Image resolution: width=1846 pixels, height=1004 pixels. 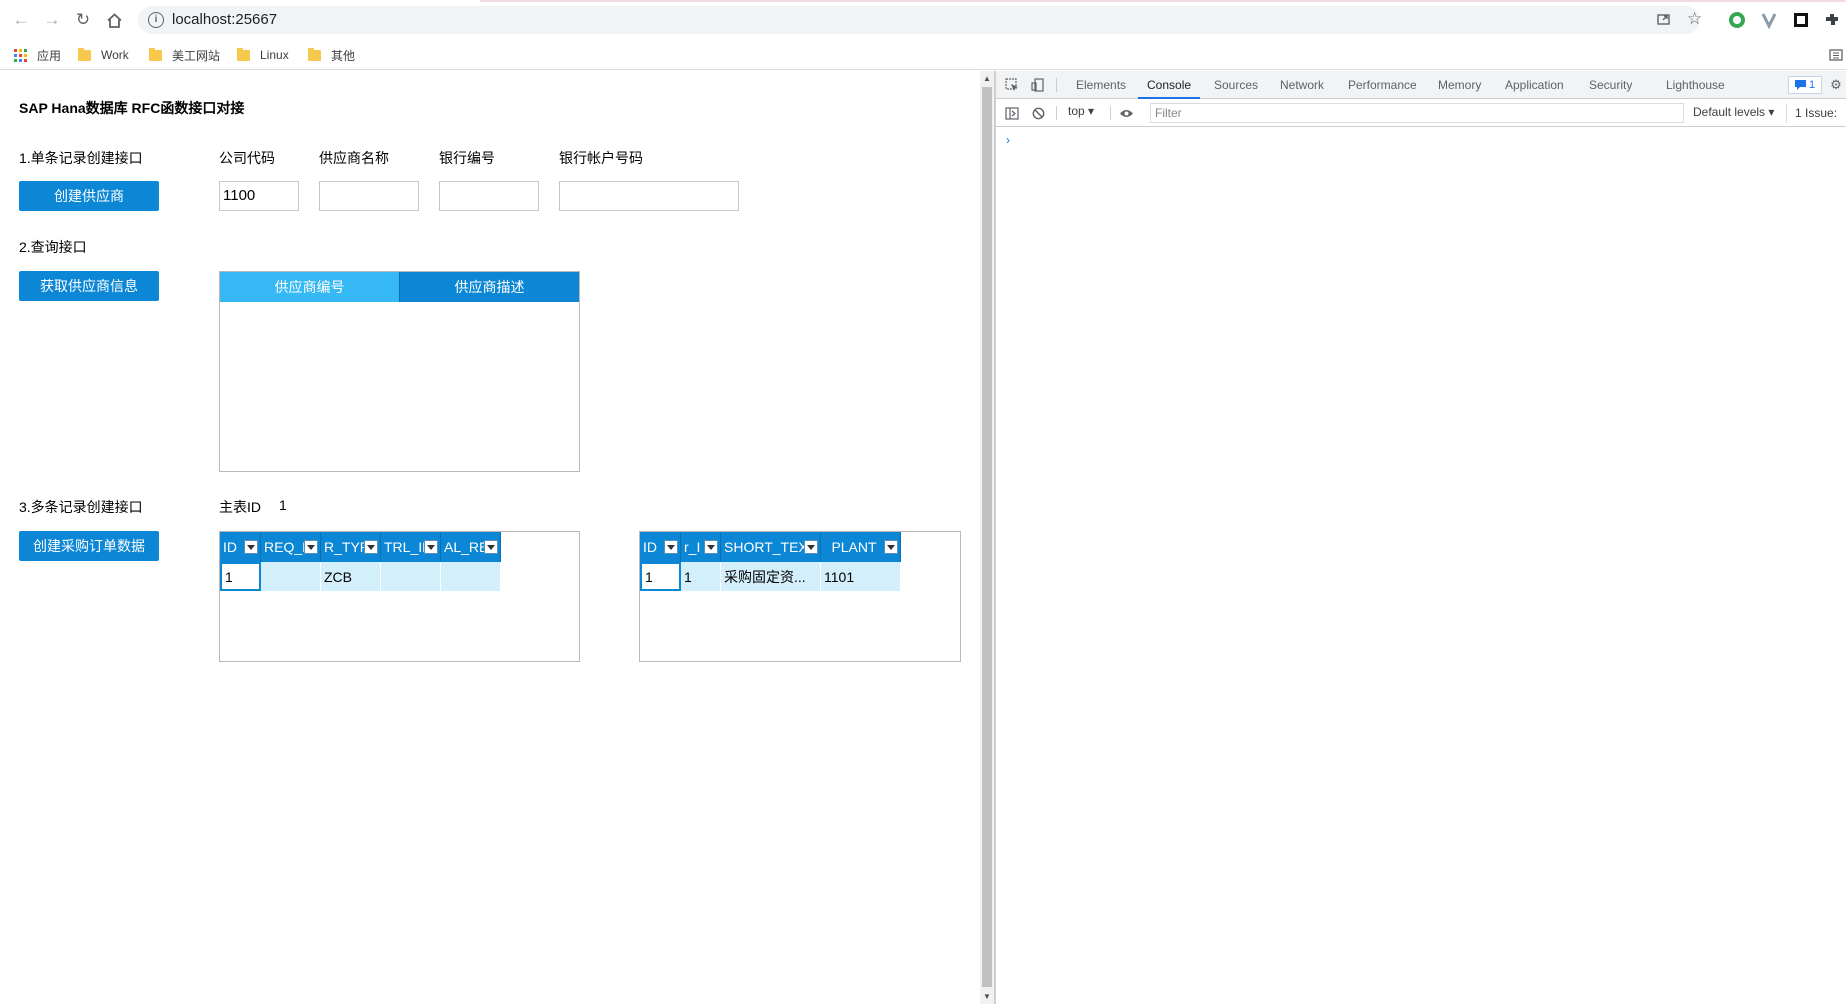 What do you see at coordinates (471, 547) in the screenshot?
I see `column-header-al-re: AL_RE` at bounding box center [471, 547].